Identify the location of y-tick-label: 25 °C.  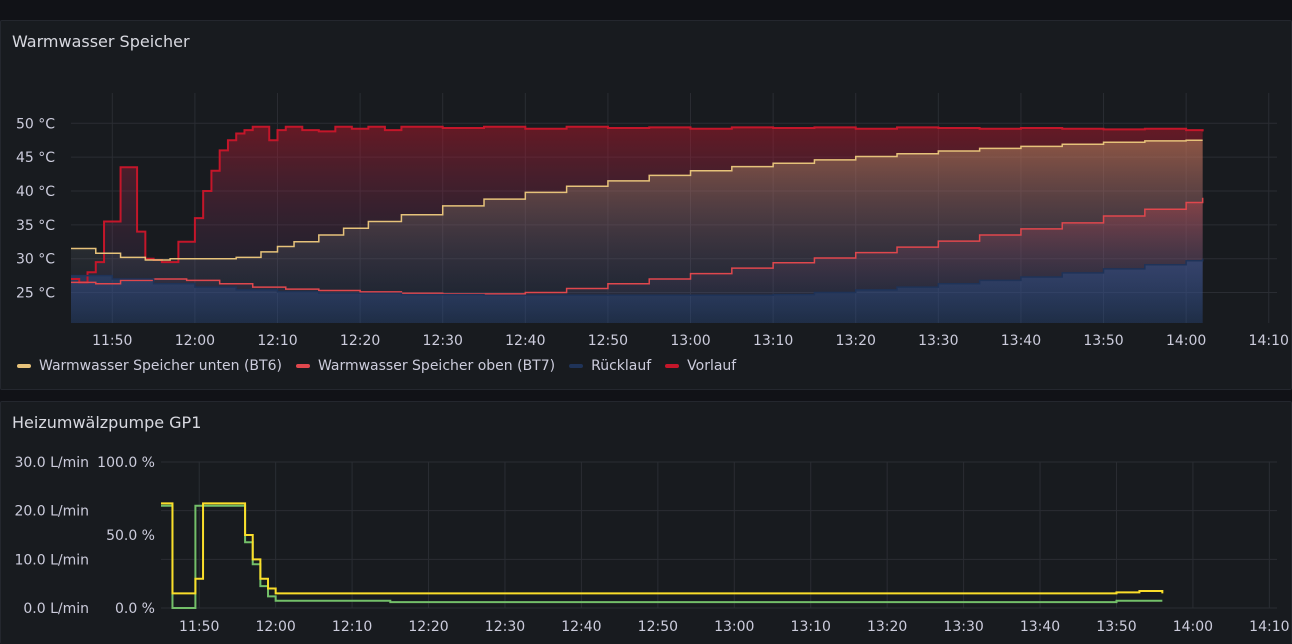
(35, 294).